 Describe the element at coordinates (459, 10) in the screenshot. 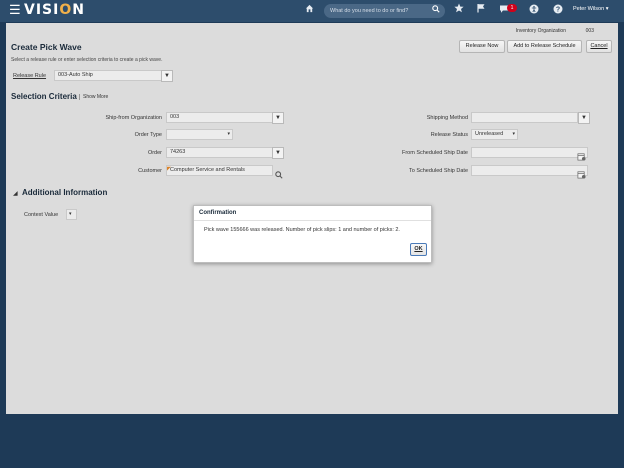

I see `star-icon` at that location.